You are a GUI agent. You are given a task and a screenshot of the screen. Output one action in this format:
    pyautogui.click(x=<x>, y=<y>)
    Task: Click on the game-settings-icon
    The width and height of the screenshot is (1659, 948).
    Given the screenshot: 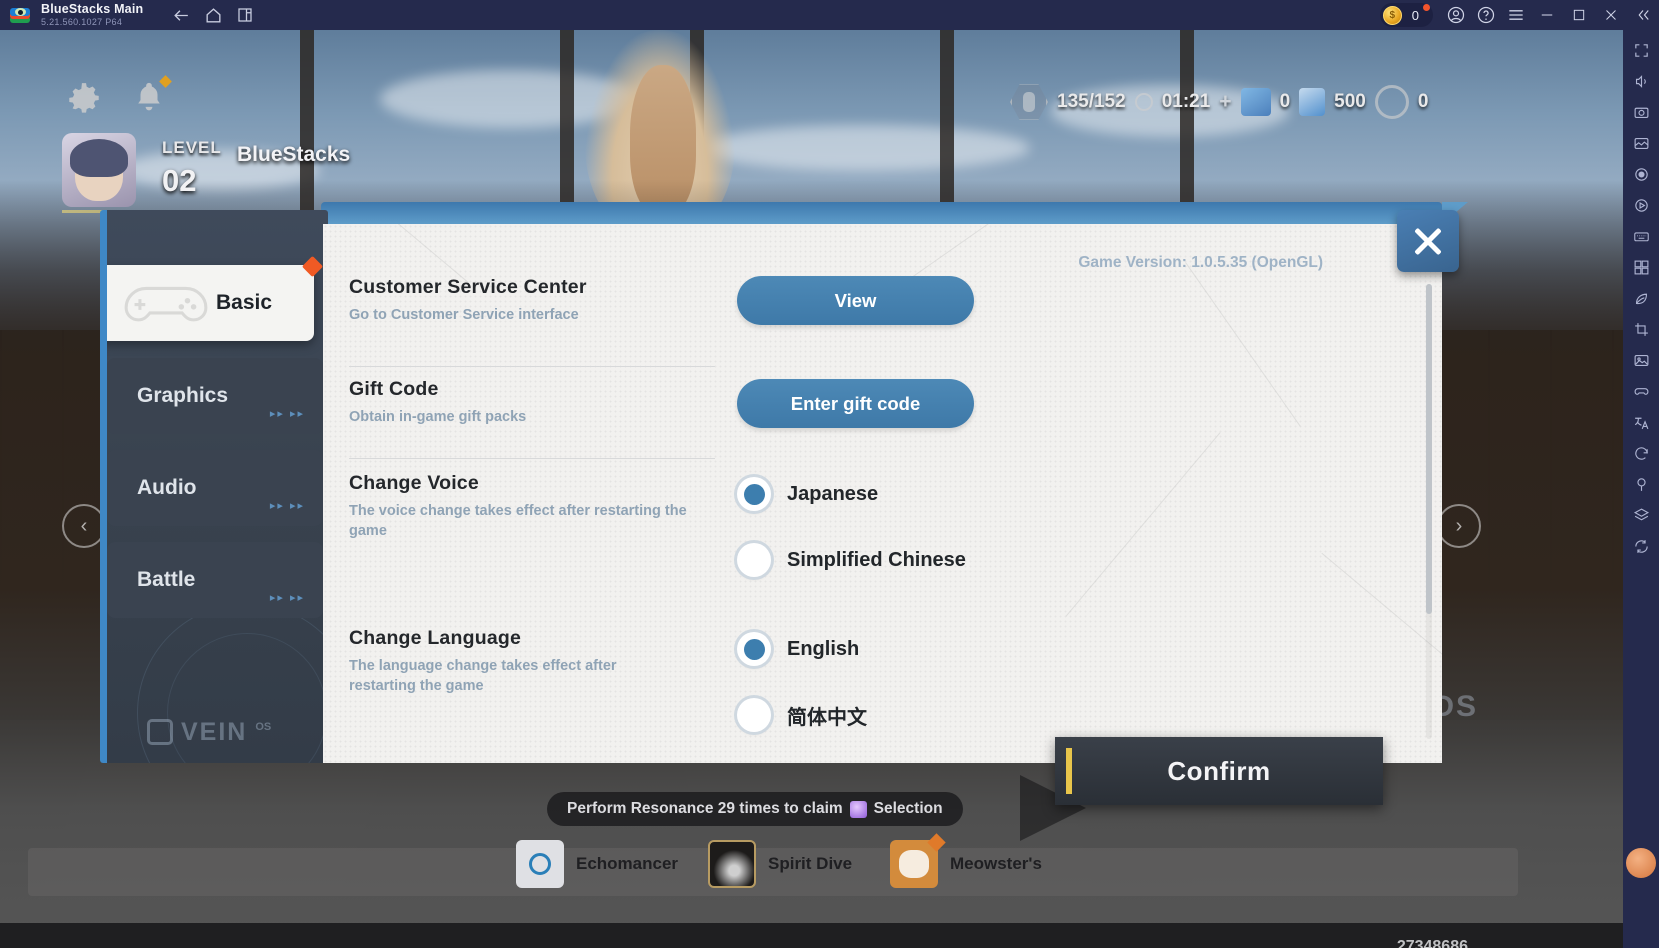 What is the action you would take?
    pyautogui.click(x=84, y=99)
    